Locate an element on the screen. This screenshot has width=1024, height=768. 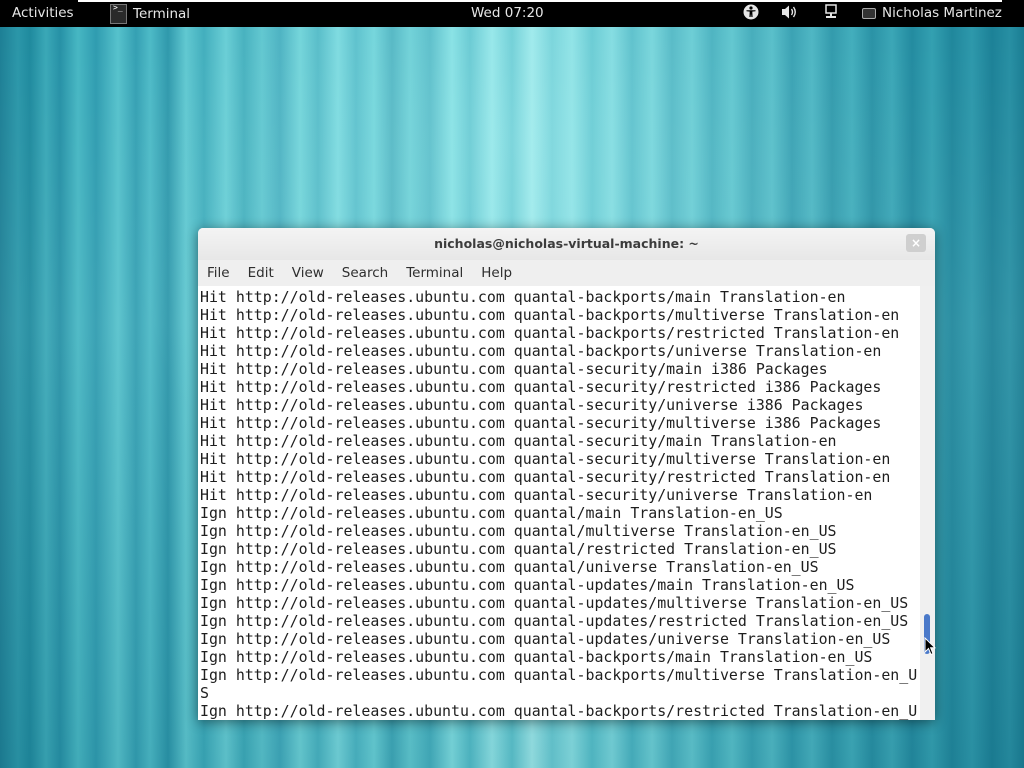
panel-highlight is located at coordinates (540, 1).